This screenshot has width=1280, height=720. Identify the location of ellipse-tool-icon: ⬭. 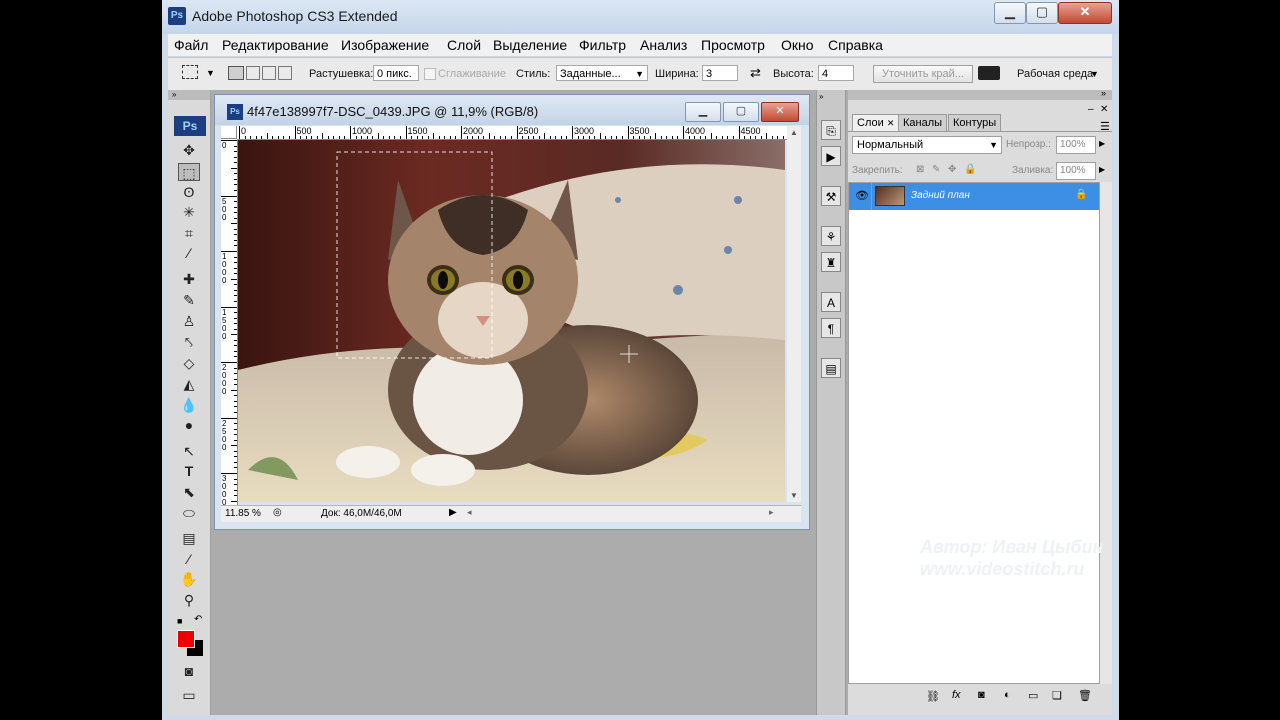
(189, 513).